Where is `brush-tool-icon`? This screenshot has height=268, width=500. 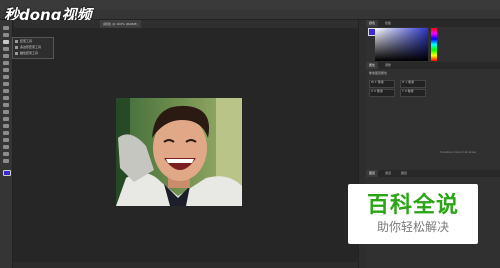
brush-tool-icon is located at coordinates (6, 77).